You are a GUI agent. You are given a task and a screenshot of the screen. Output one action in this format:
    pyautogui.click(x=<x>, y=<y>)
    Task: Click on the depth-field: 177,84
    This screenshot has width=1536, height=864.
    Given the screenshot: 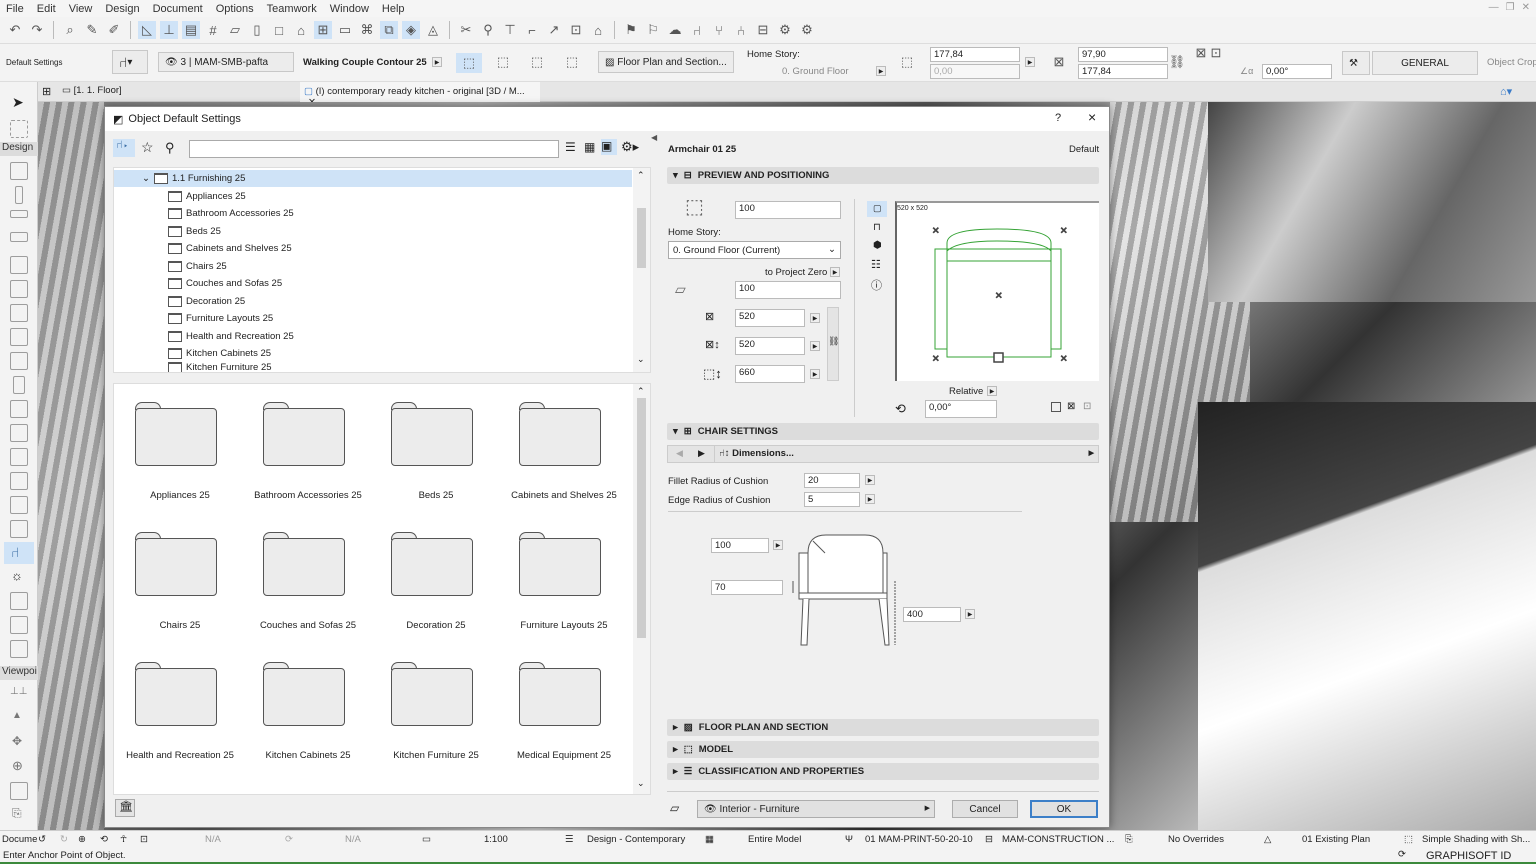 What is the action you would take?
    pyautogui.click(x=1123, y=71)
    